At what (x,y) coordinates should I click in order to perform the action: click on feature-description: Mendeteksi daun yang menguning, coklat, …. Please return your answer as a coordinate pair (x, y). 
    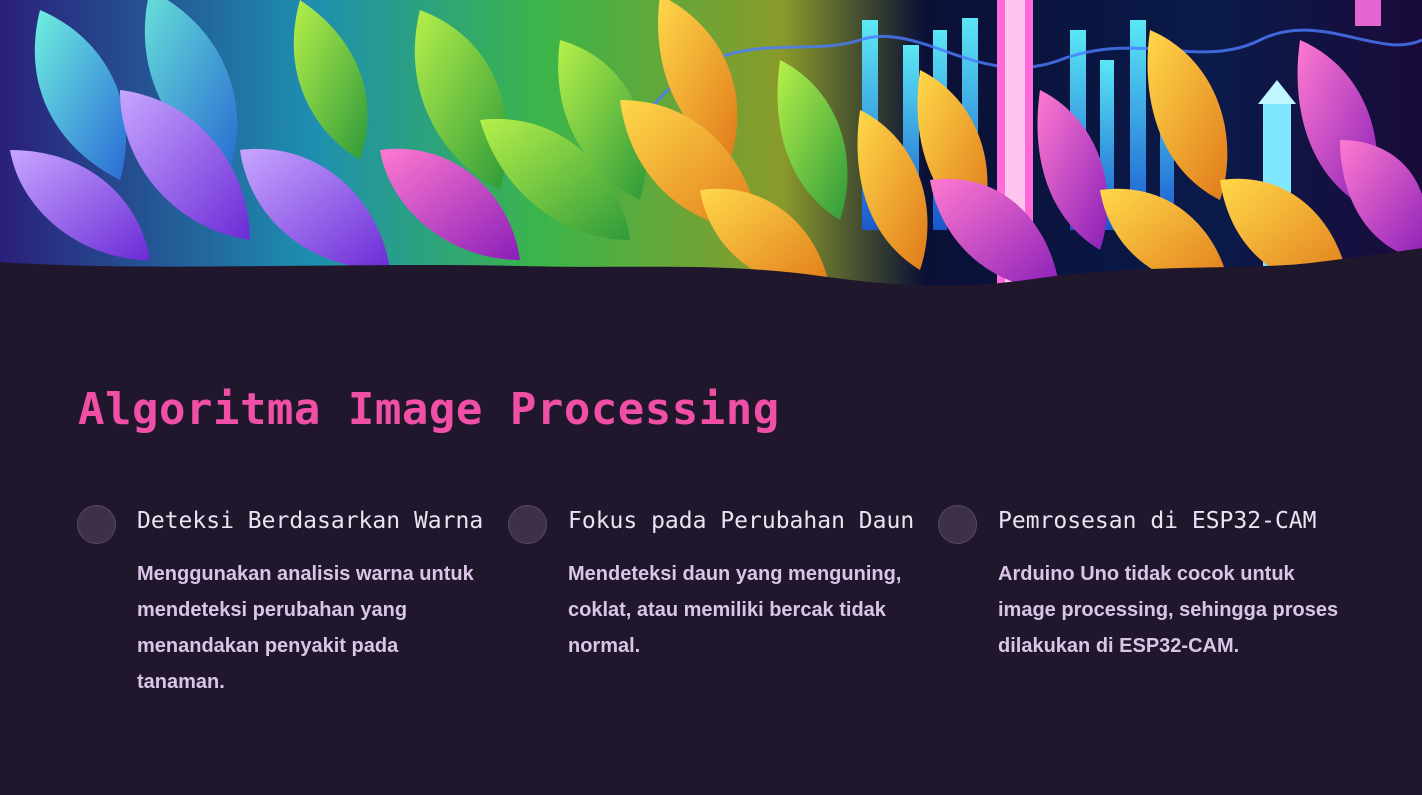
    Looking at the image, I should click on (735, 610).